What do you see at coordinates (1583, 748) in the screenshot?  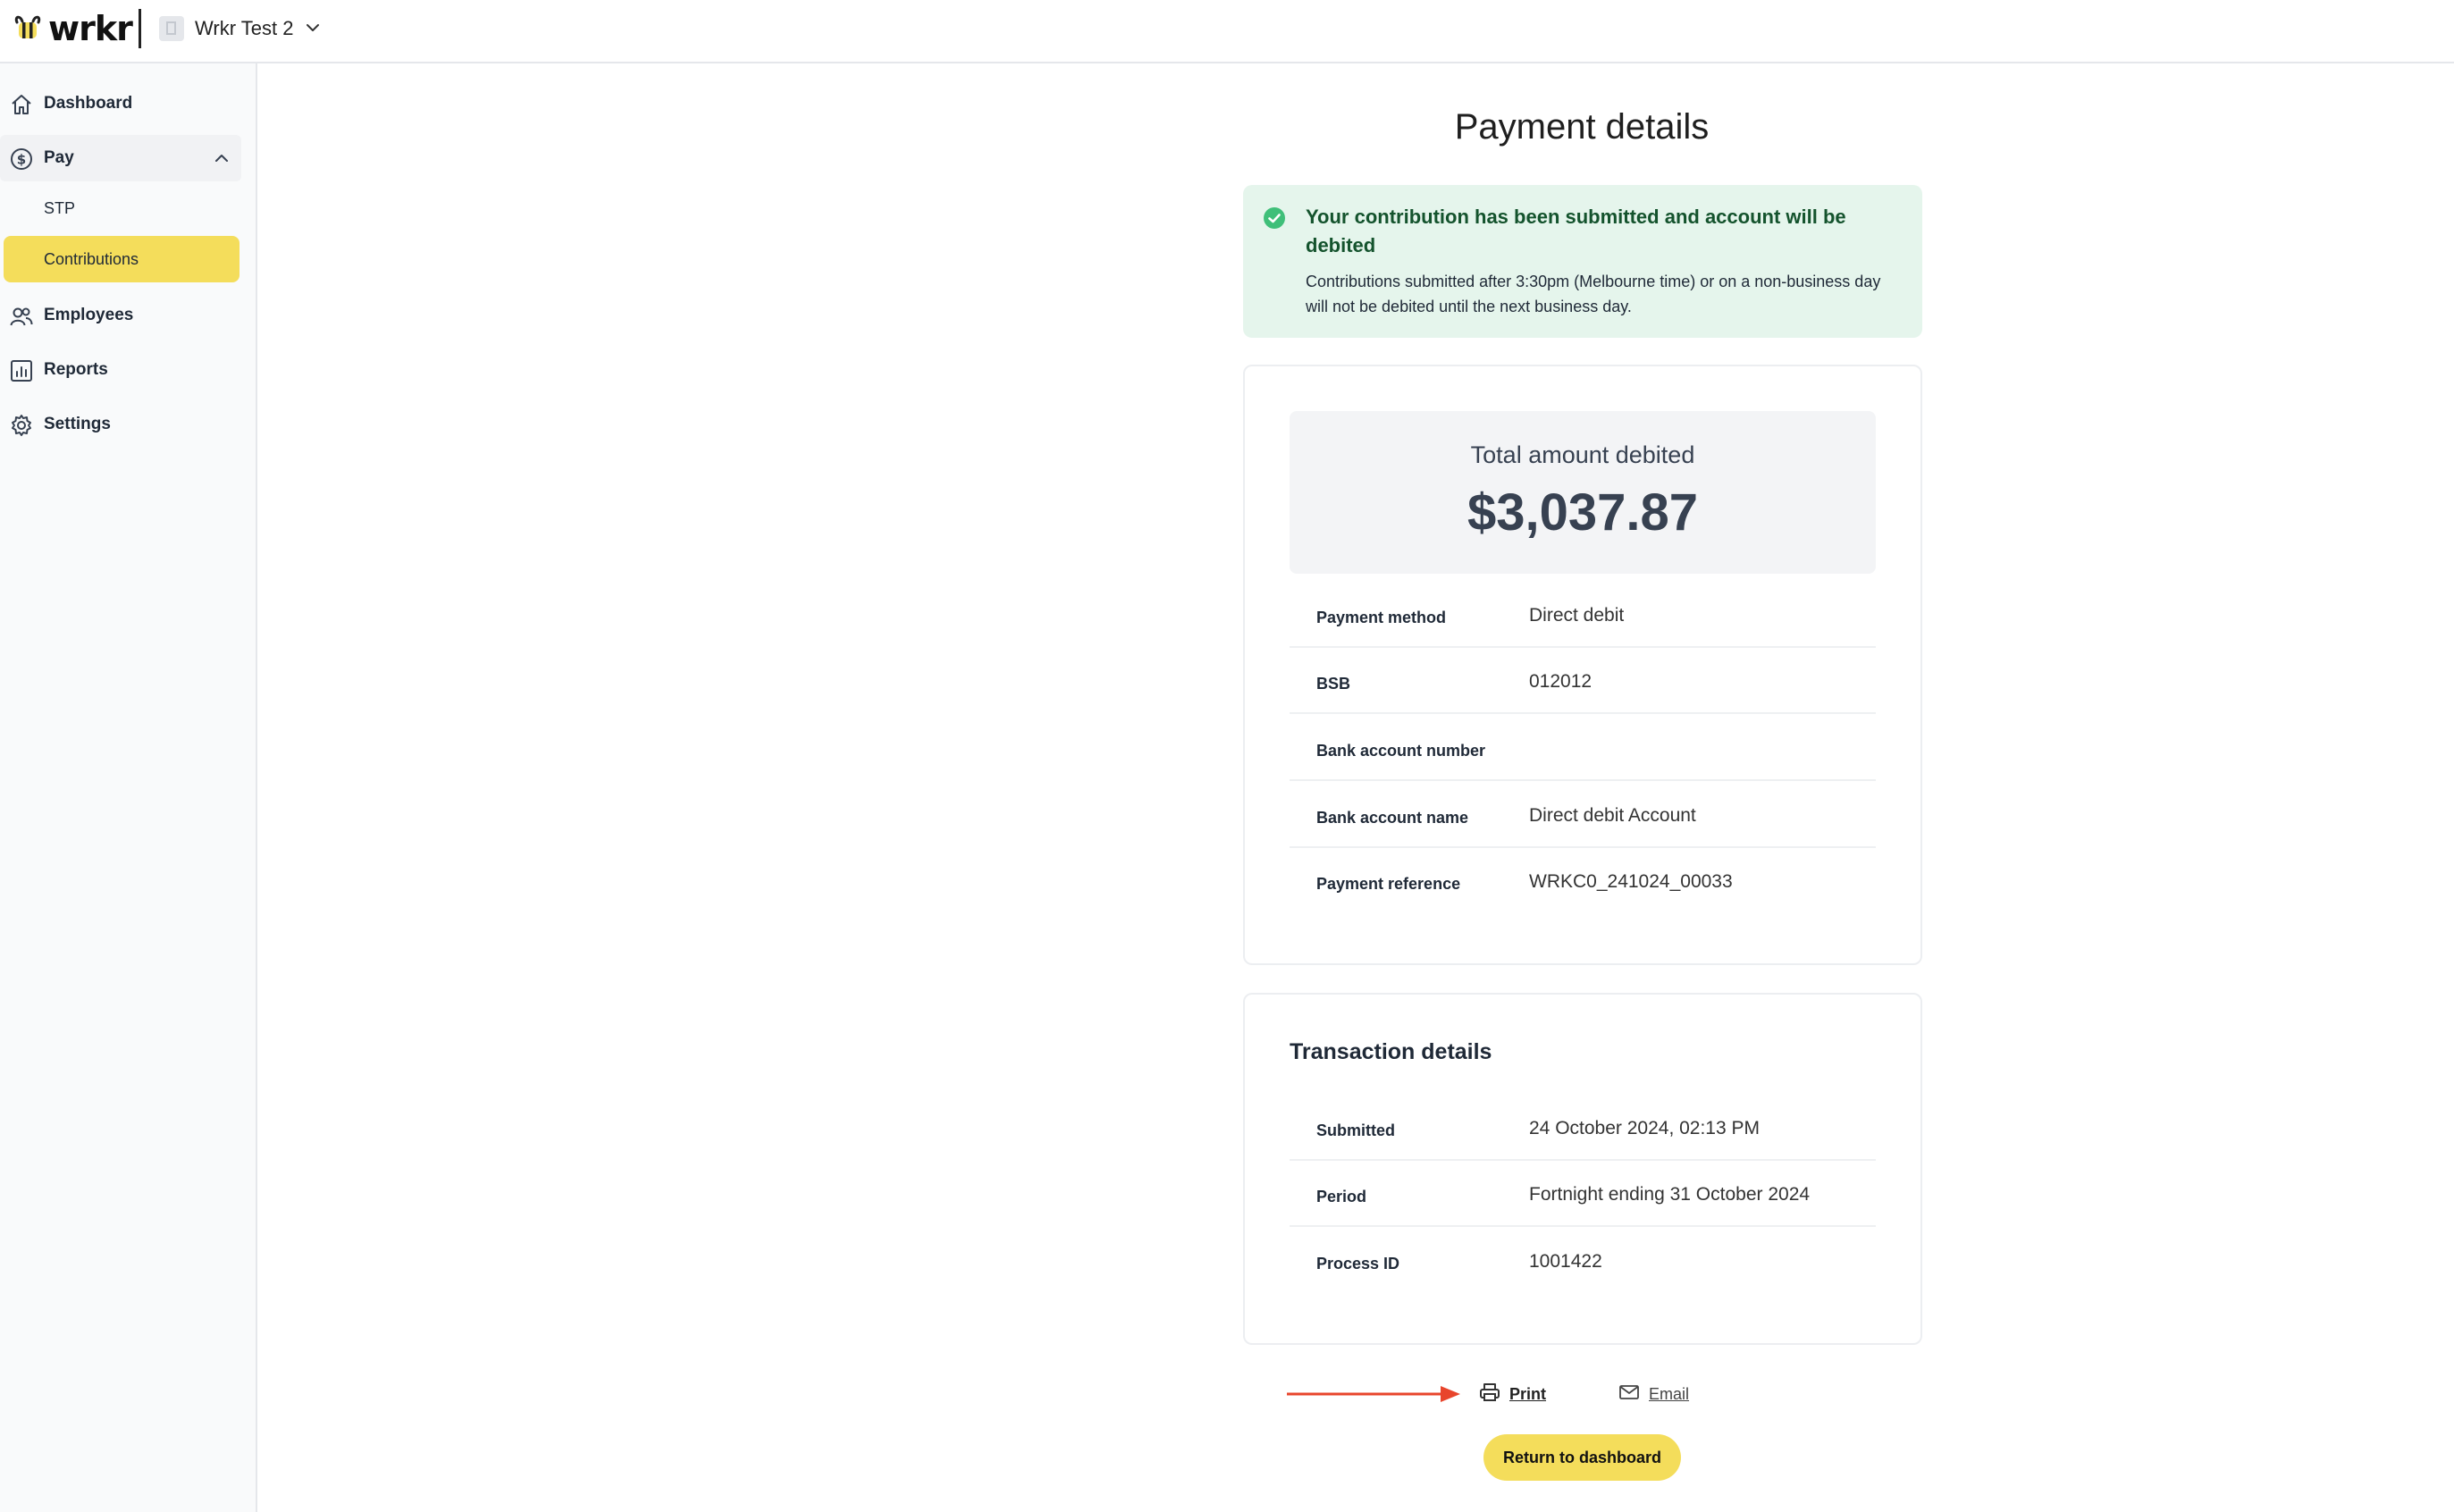 I see `detail-row-bank-account-number: Bank account number` at bounding box center [1583, 748].